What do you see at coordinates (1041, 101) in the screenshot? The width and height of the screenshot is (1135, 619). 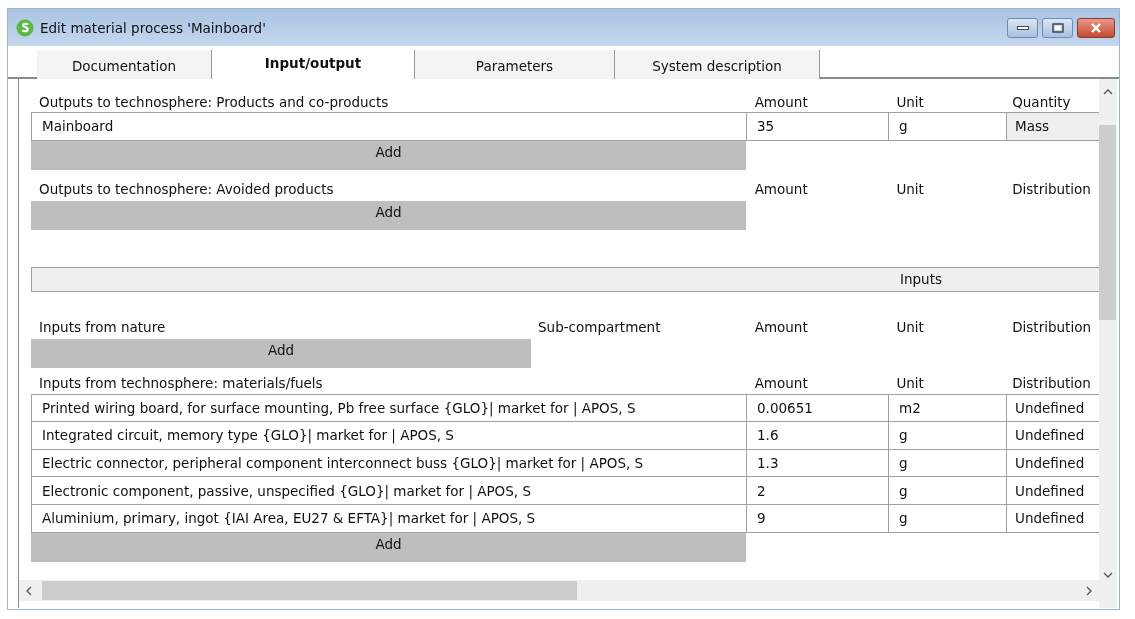 I see `column-header: Quantity` at bounding box center [1041, 101].